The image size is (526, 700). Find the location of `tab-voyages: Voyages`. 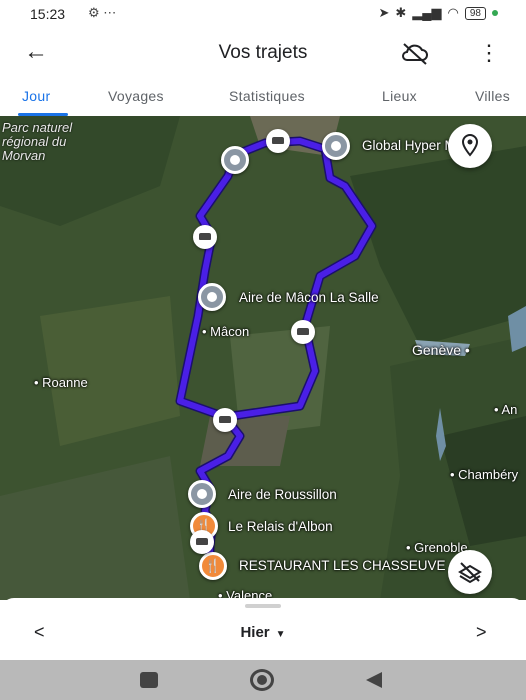

tab-voyages: Voyages is located at coordinates (136, 96).